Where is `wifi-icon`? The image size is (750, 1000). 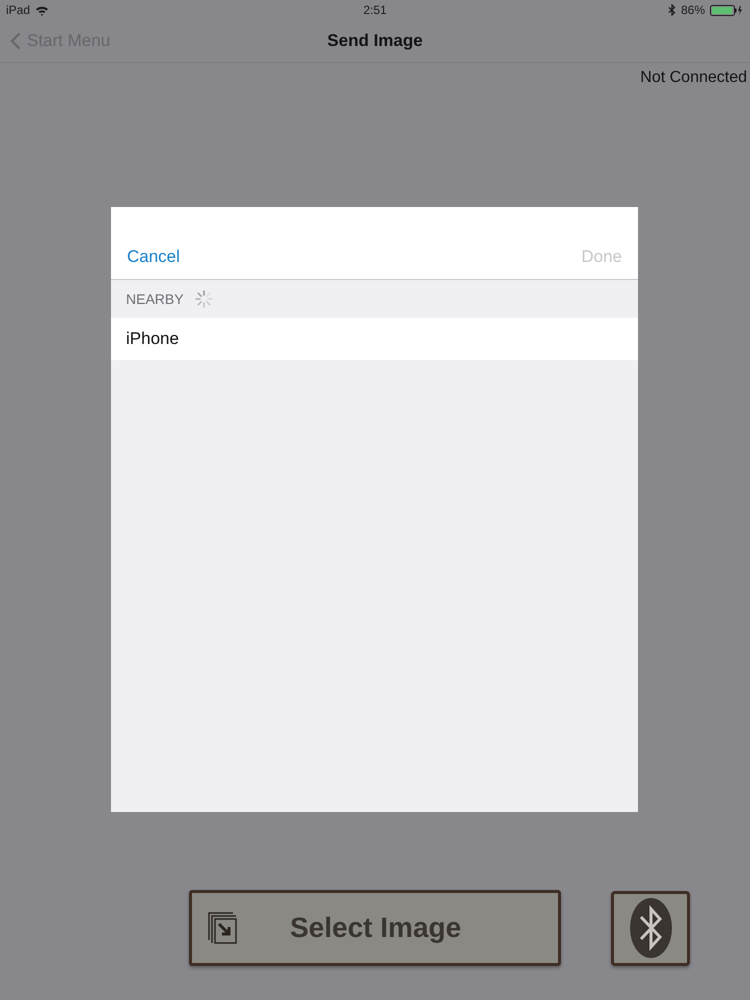 wifi-icon is located at coordinates (42, 10).